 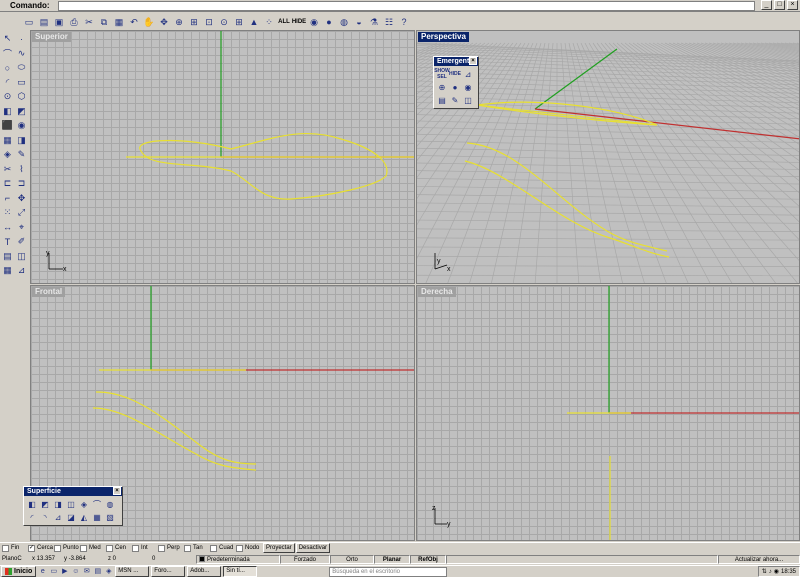 What do you see at coordinates (7, 154) in the screenshot?
I see `render-icon: ◈` at bounding box center [7, 154].